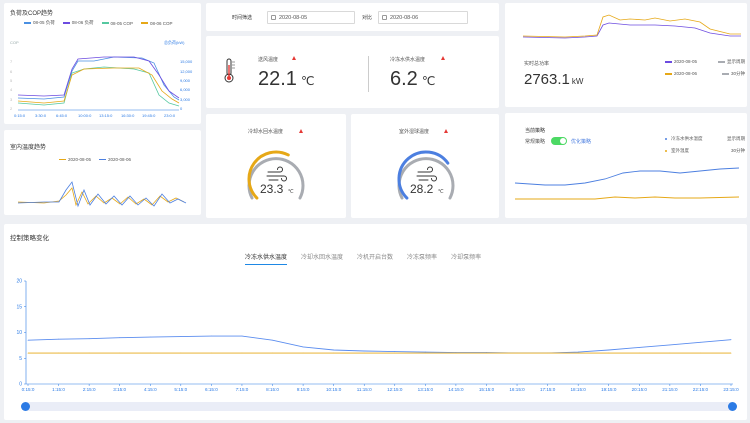 Image resolution: width=750 pixels, height=423 pixels. What do you see at coordinates (150, 389) in the screenshot?
I see `x-tick-label: 4:15:0` at bounding box center [150, 389].